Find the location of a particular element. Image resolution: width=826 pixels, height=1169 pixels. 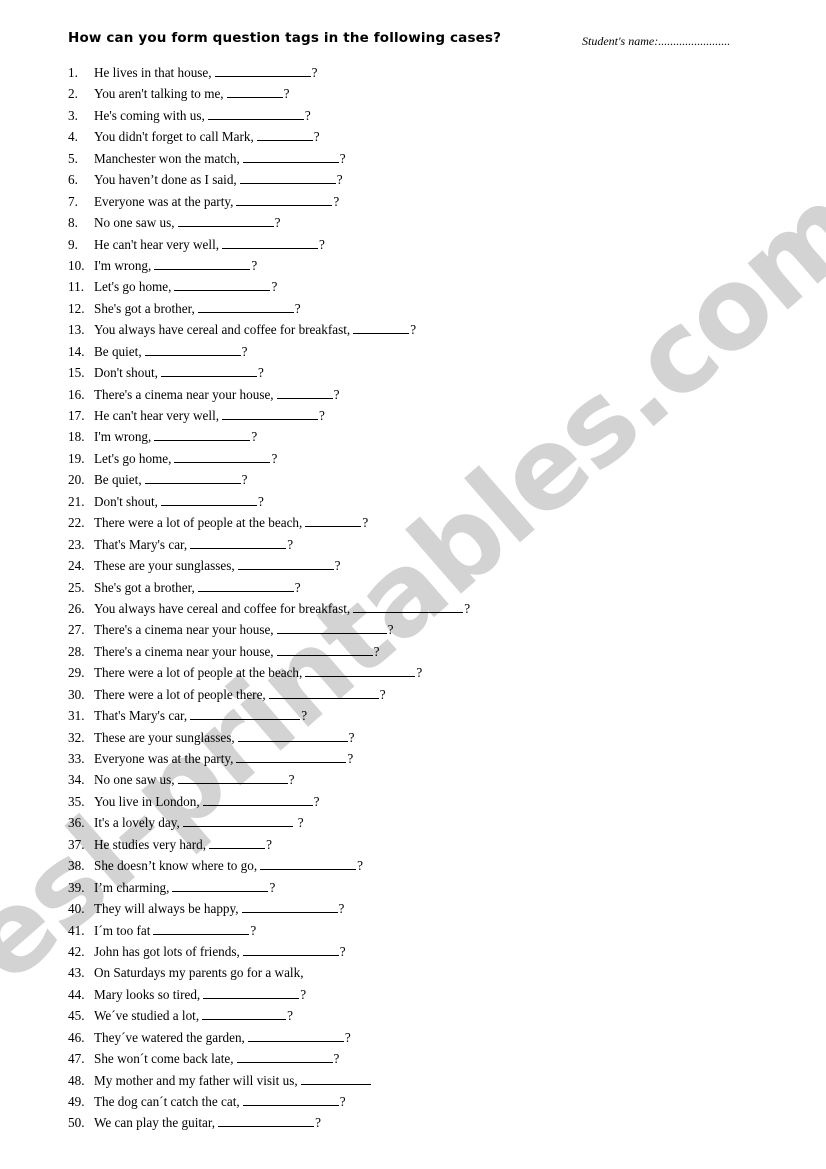

question-item: 24. These are your sunglasses,? is located at coordinates (413, 565).